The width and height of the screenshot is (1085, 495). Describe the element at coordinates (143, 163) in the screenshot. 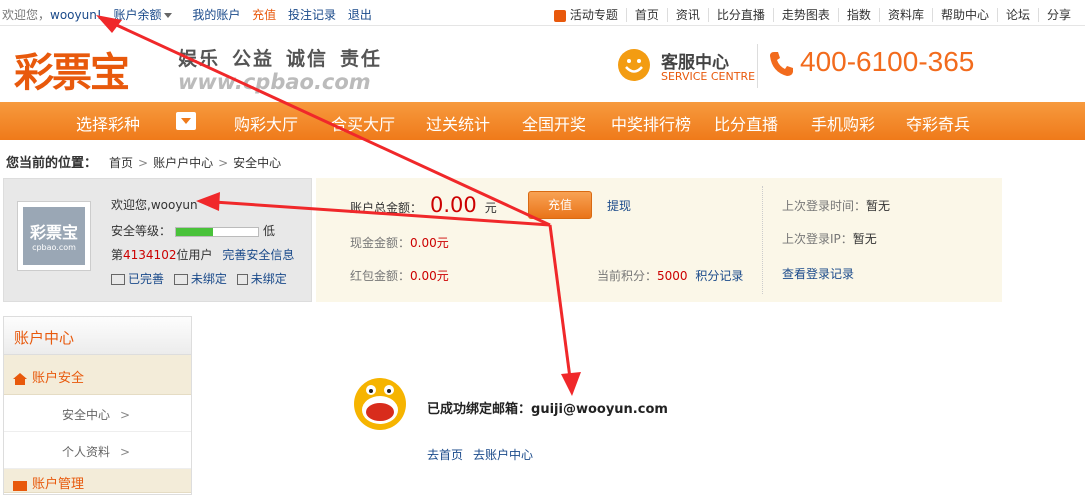

I see `breadcrumb-sep: >` at that location.